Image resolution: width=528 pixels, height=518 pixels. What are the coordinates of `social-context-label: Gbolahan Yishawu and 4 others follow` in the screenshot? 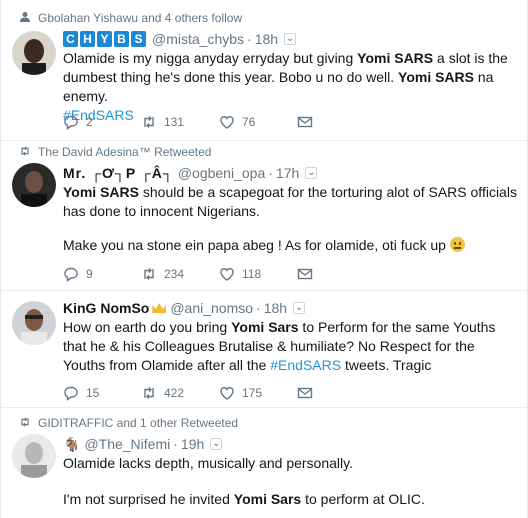 It's located at (140, 18).